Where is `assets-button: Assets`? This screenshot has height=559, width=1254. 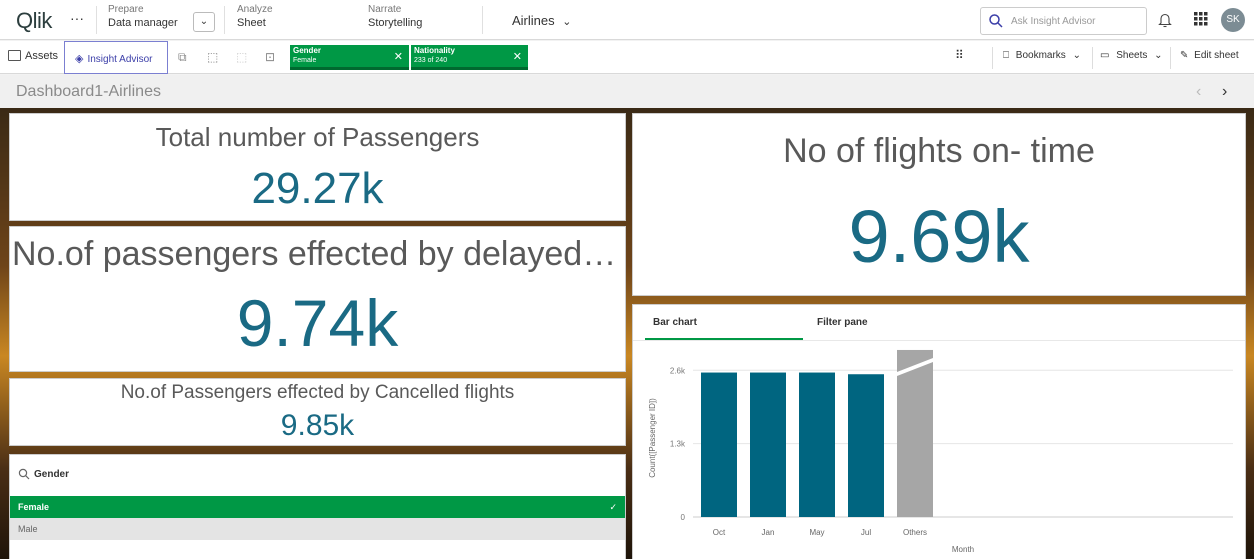
assets-button: Assets is located at coordinates (33, 56).